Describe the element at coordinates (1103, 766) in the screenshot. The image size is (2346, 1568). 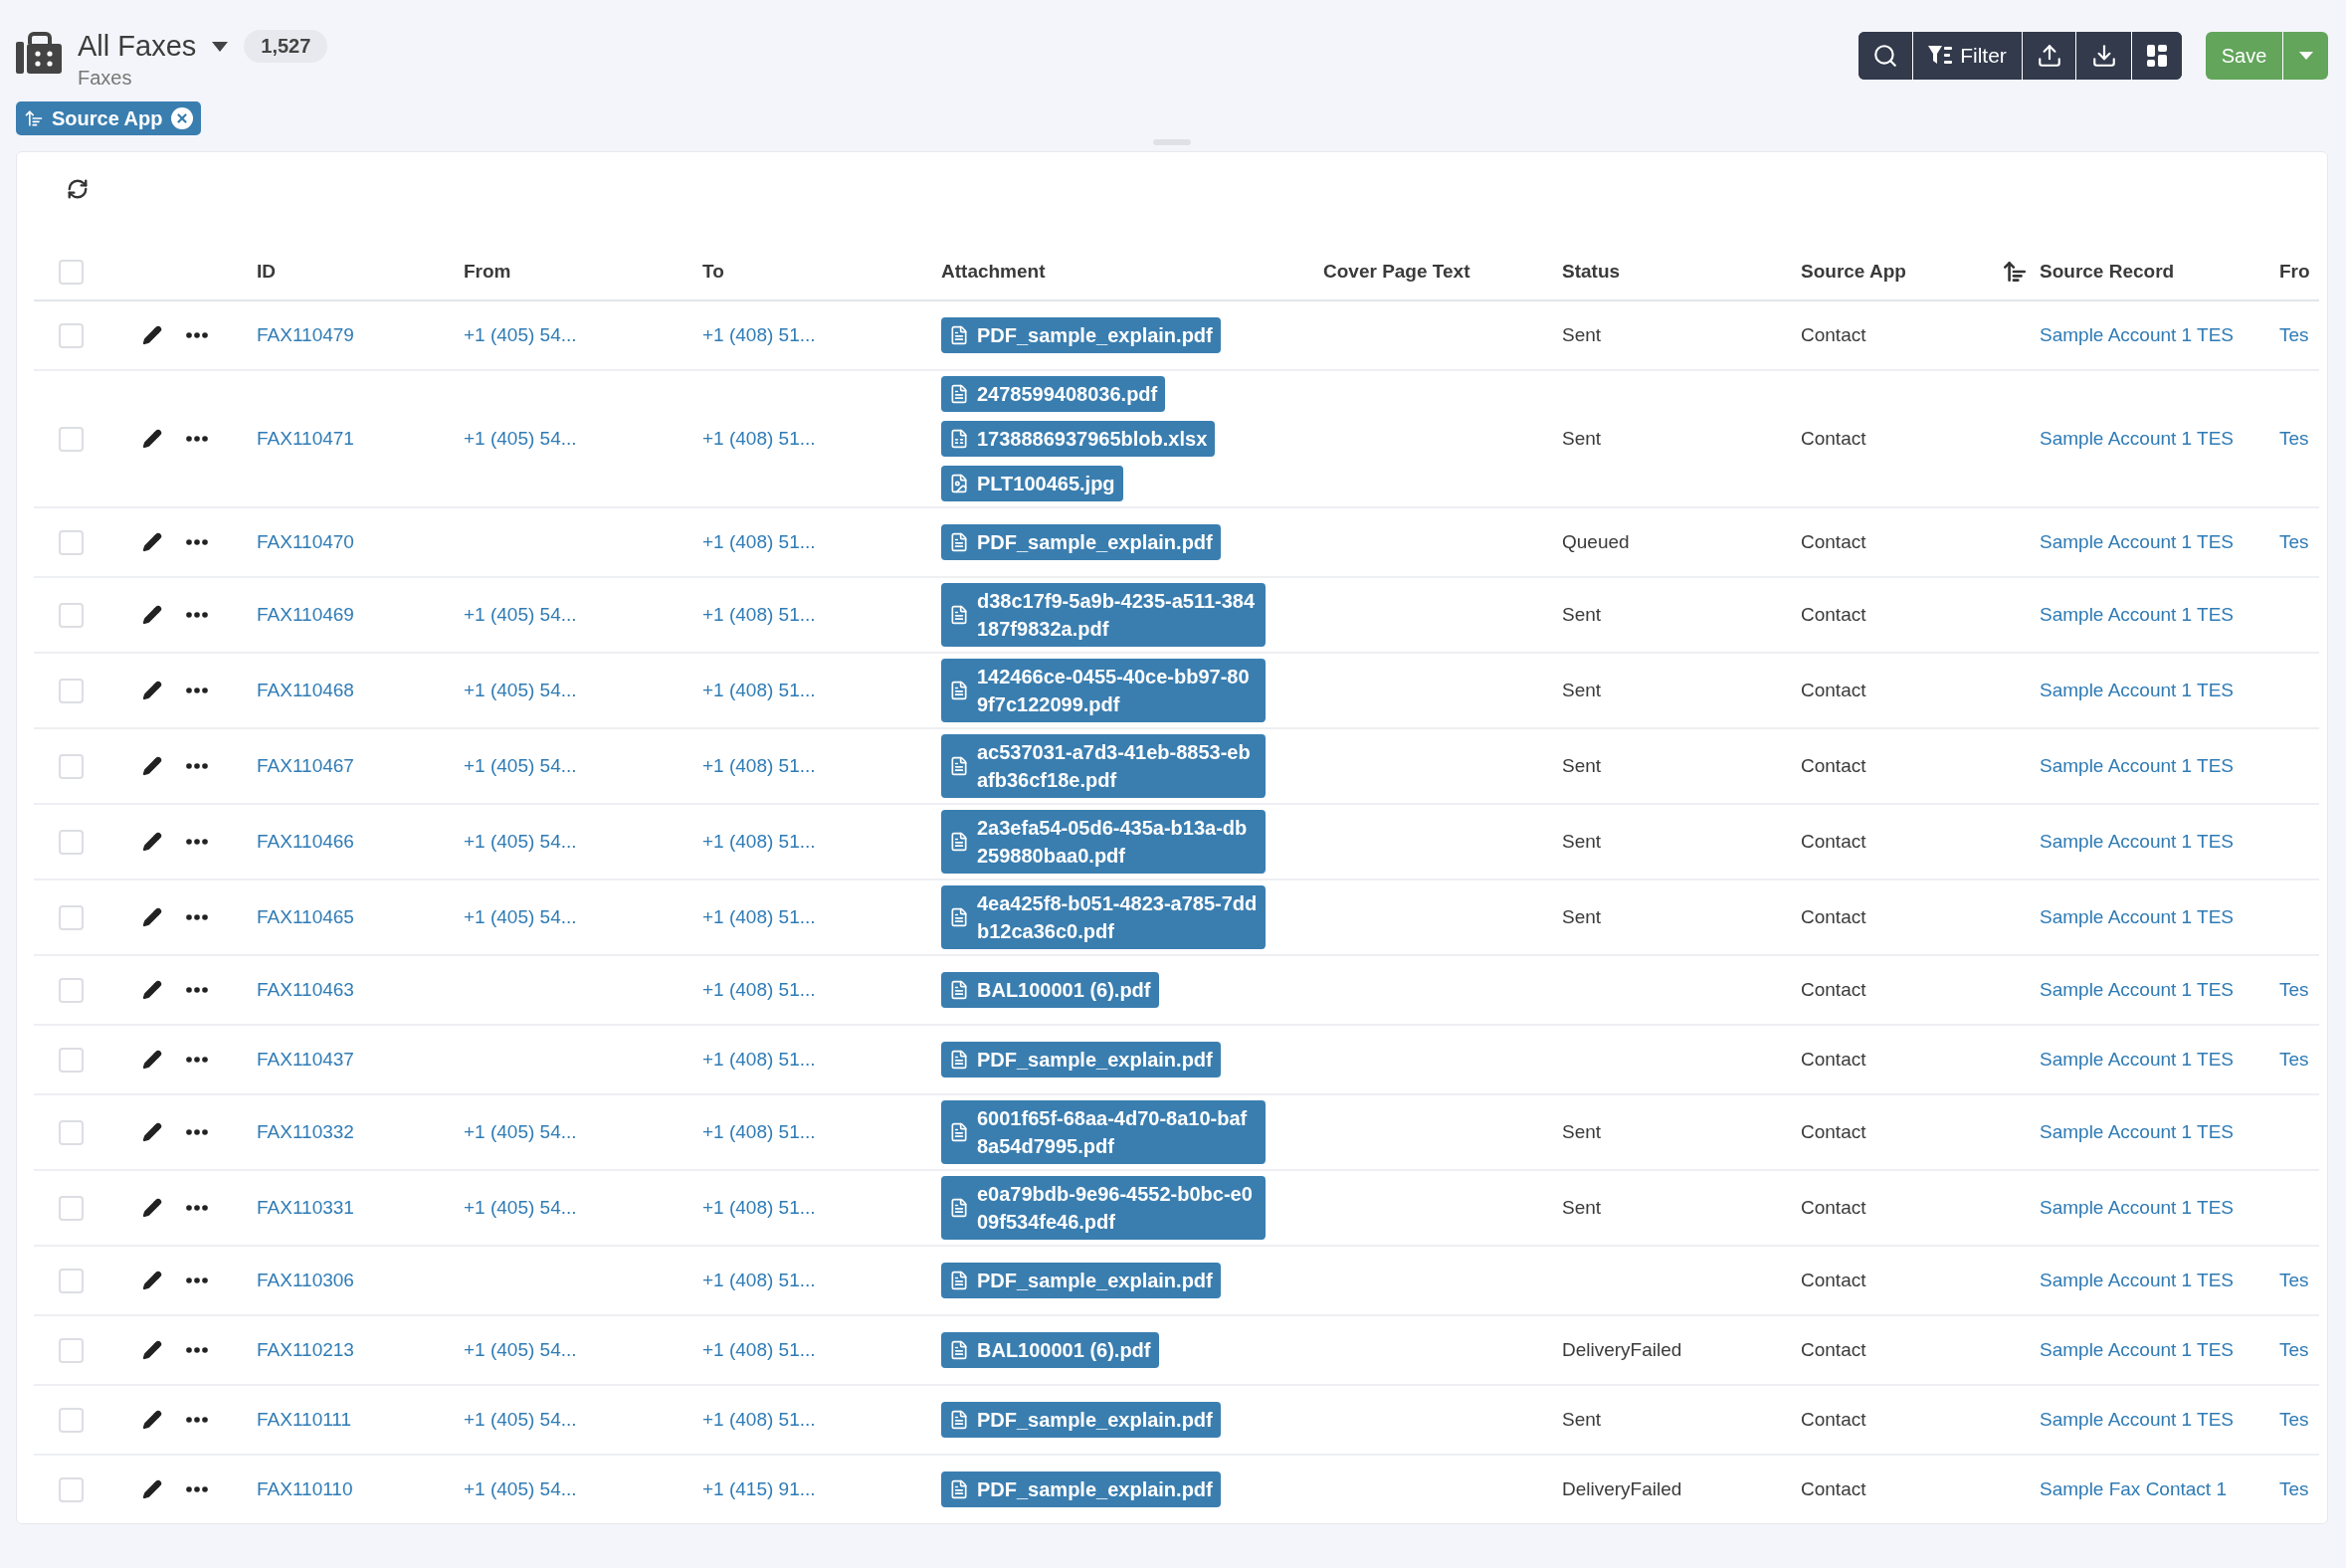
I see `attachment-chip: ac537031-a7d3-41eb-8853-ebafb36cf18e.pdf` at that location.